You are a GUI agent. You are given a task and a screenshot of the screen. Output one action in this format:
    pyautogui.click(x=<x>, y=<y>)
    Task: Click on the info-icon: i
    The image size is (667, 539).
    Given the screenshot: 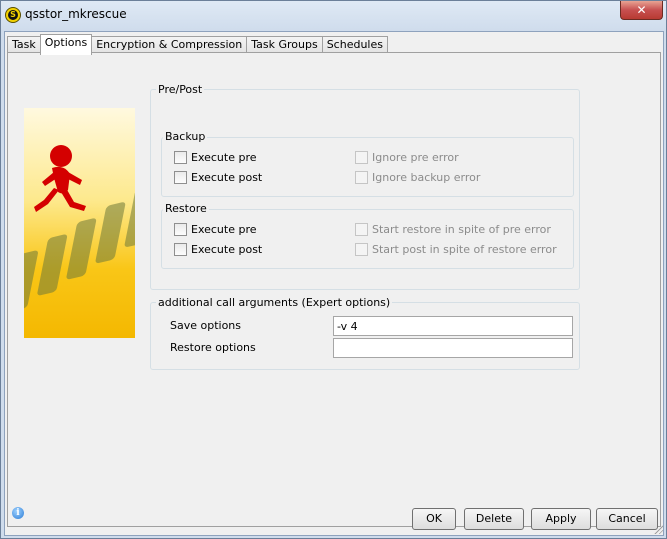 What is the action you would take?
    pyautogui.click(x=18, y=513)
    